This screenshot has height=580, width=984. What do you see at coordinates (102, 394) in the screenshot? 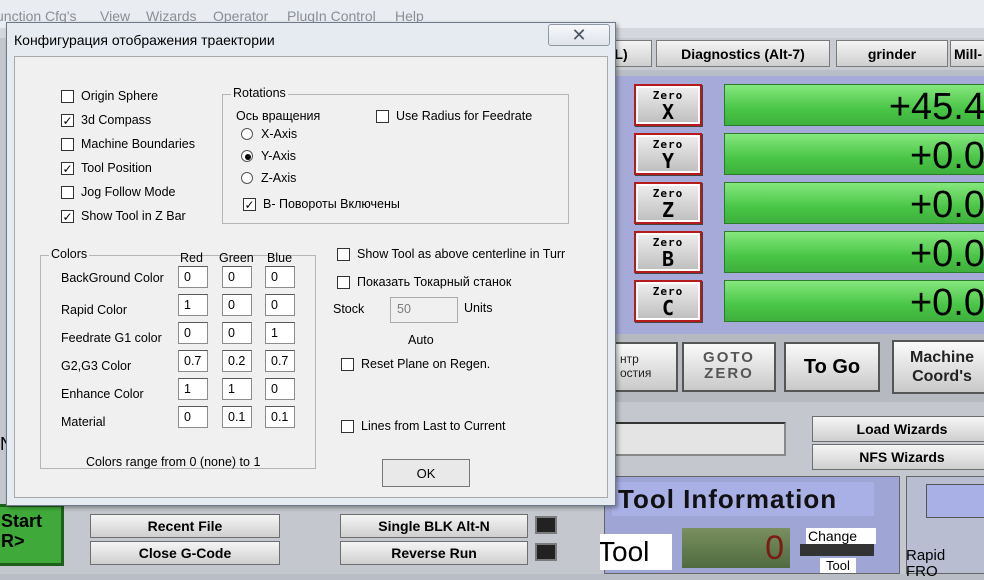
I see `enhance-color-label: Enhance Color` at bounding box center [102, 394].